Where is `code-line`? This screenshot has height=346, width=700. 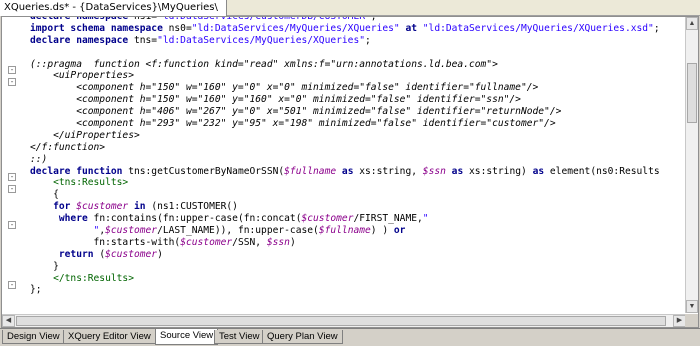
code-line is located at coordinates (357, 53).